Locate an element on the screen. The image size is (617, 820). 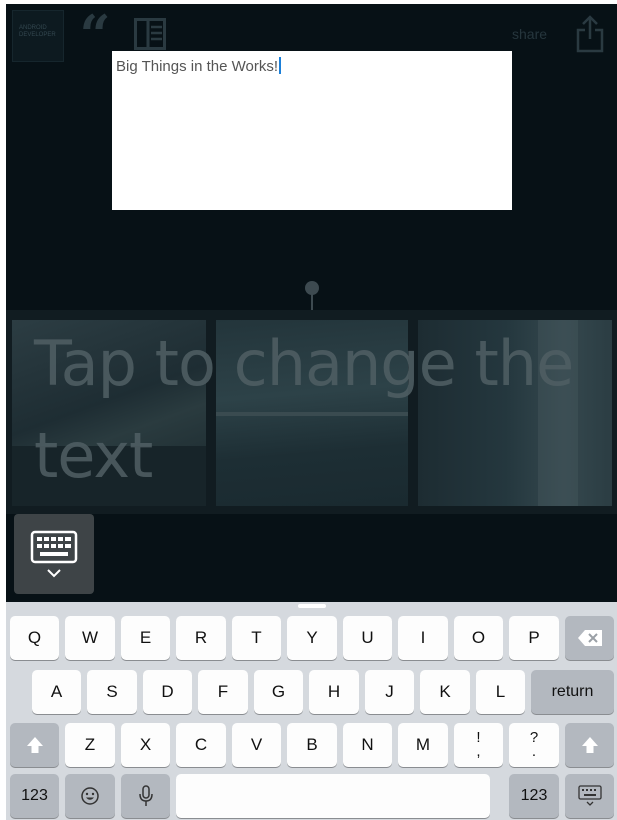
key-b: B is located at coordinates (312, 745).